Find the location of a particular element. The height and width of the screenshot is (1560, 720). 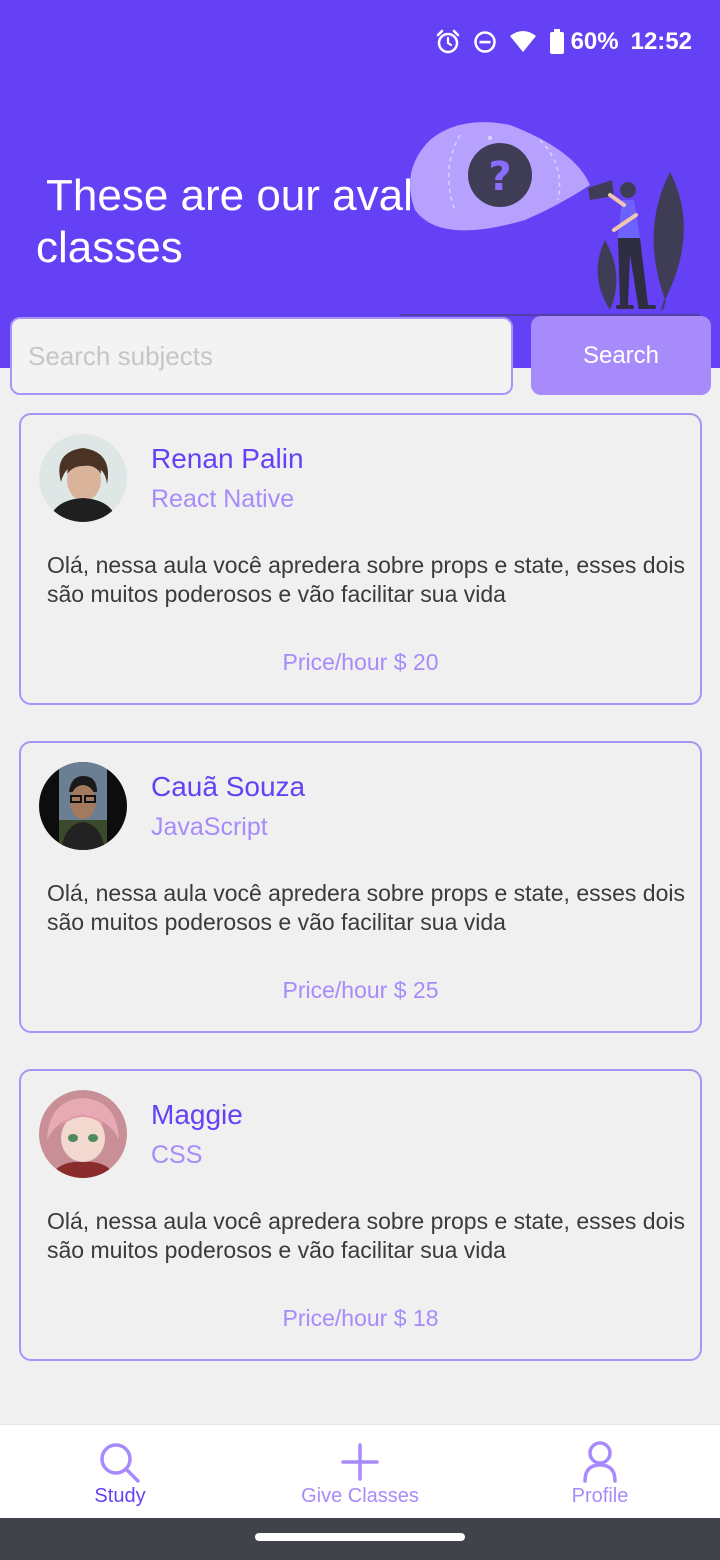

teacher-subject: JavaScript is located at coordinates (209, 827).